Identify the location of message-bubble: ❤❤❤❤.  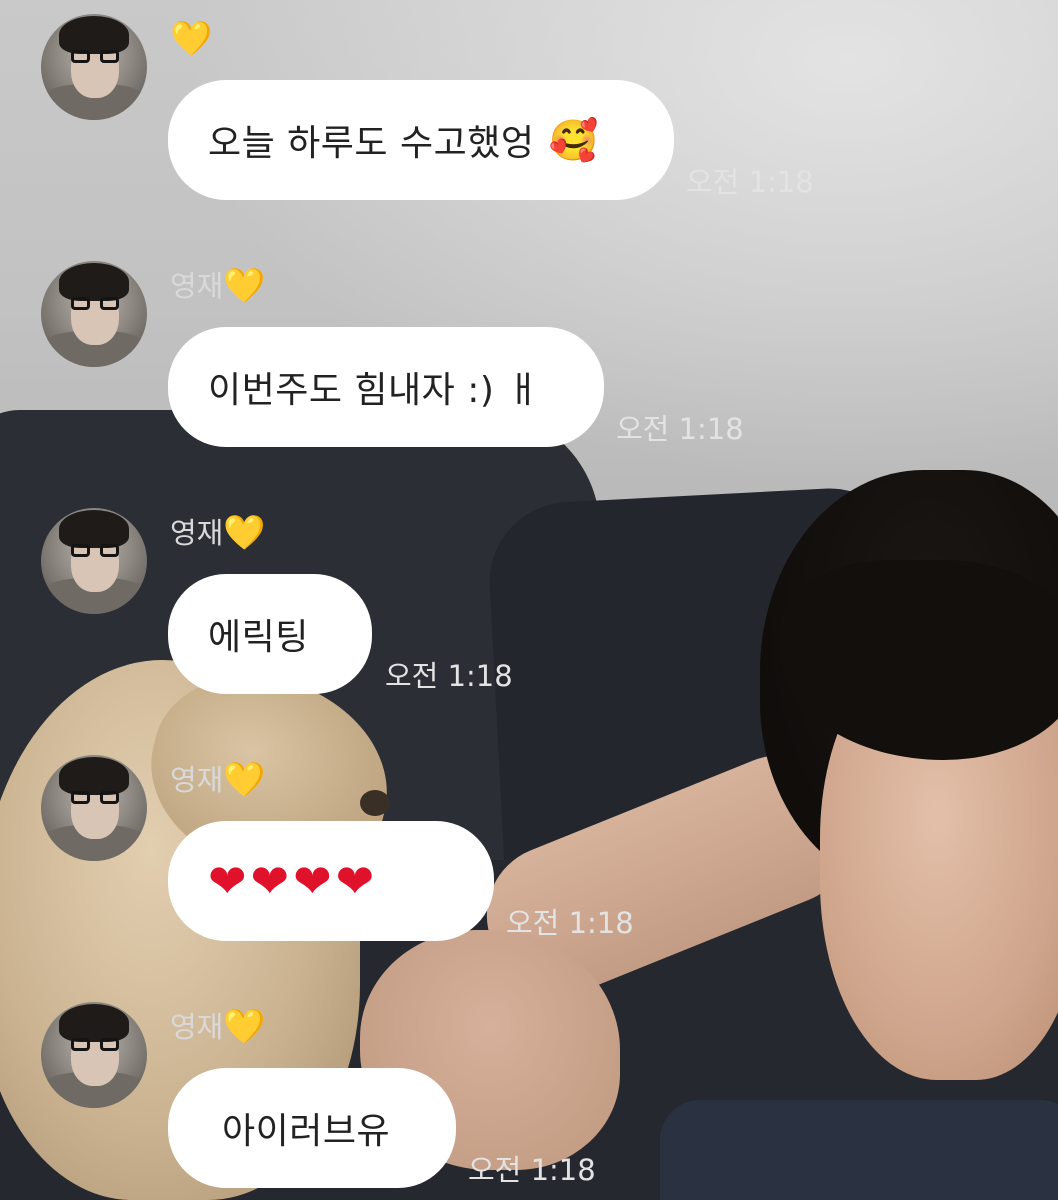
(331, 881).